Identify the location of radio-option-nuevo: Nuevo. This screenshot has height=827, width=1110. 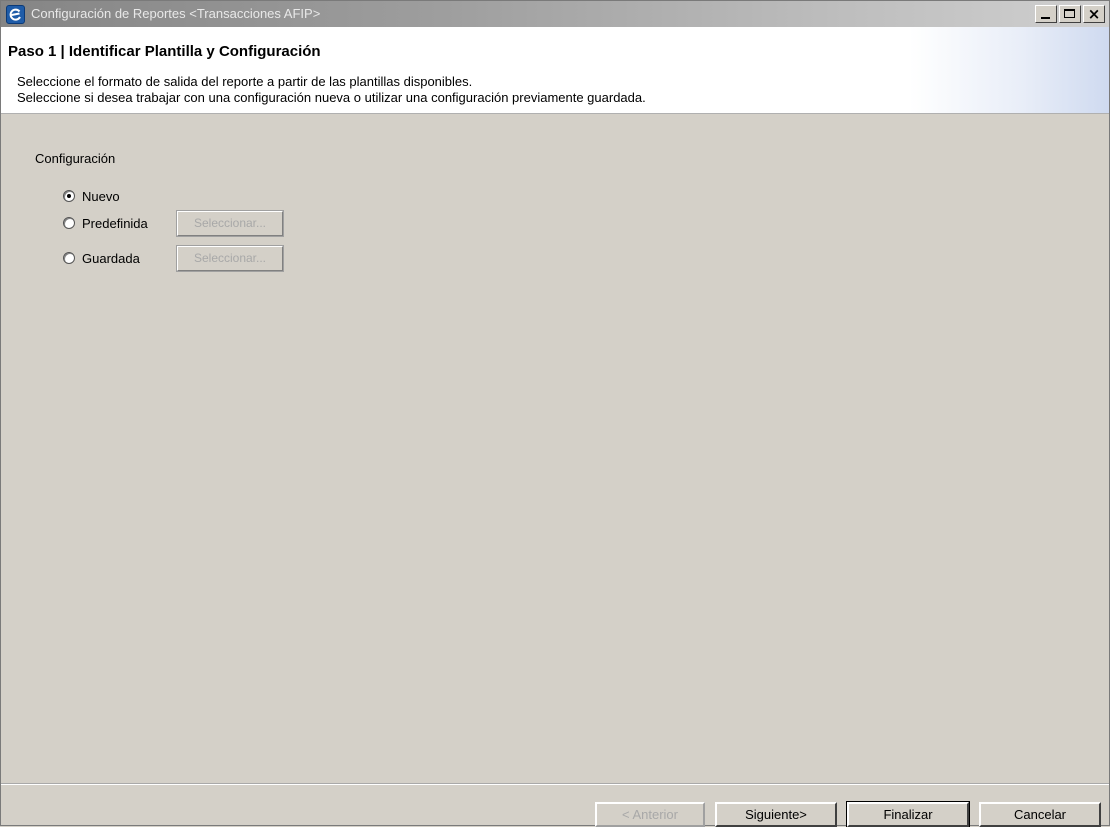
(91, 196).